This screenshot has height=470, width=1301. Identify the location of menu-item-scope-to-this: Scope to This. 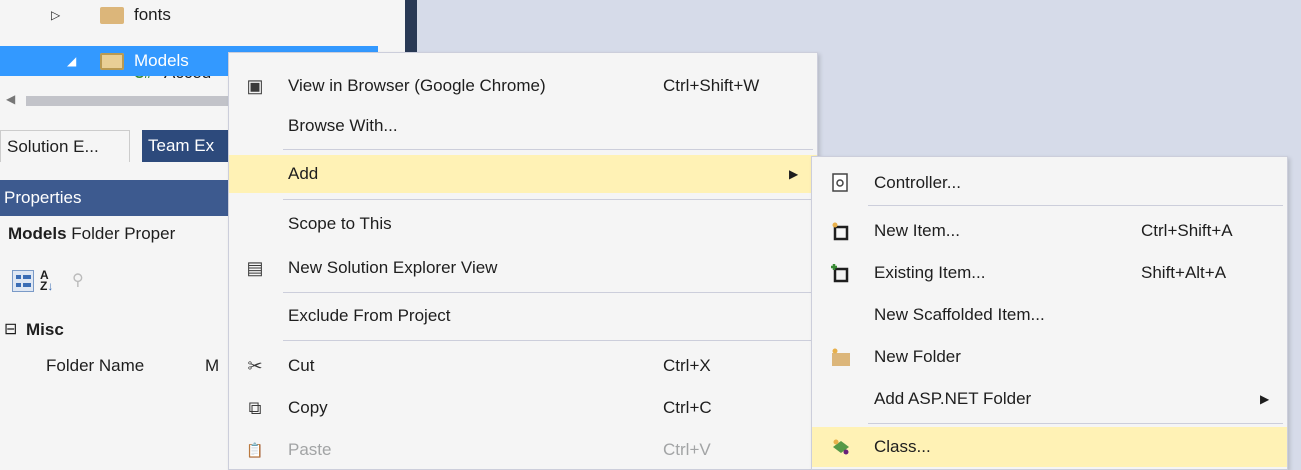
(523, 224).